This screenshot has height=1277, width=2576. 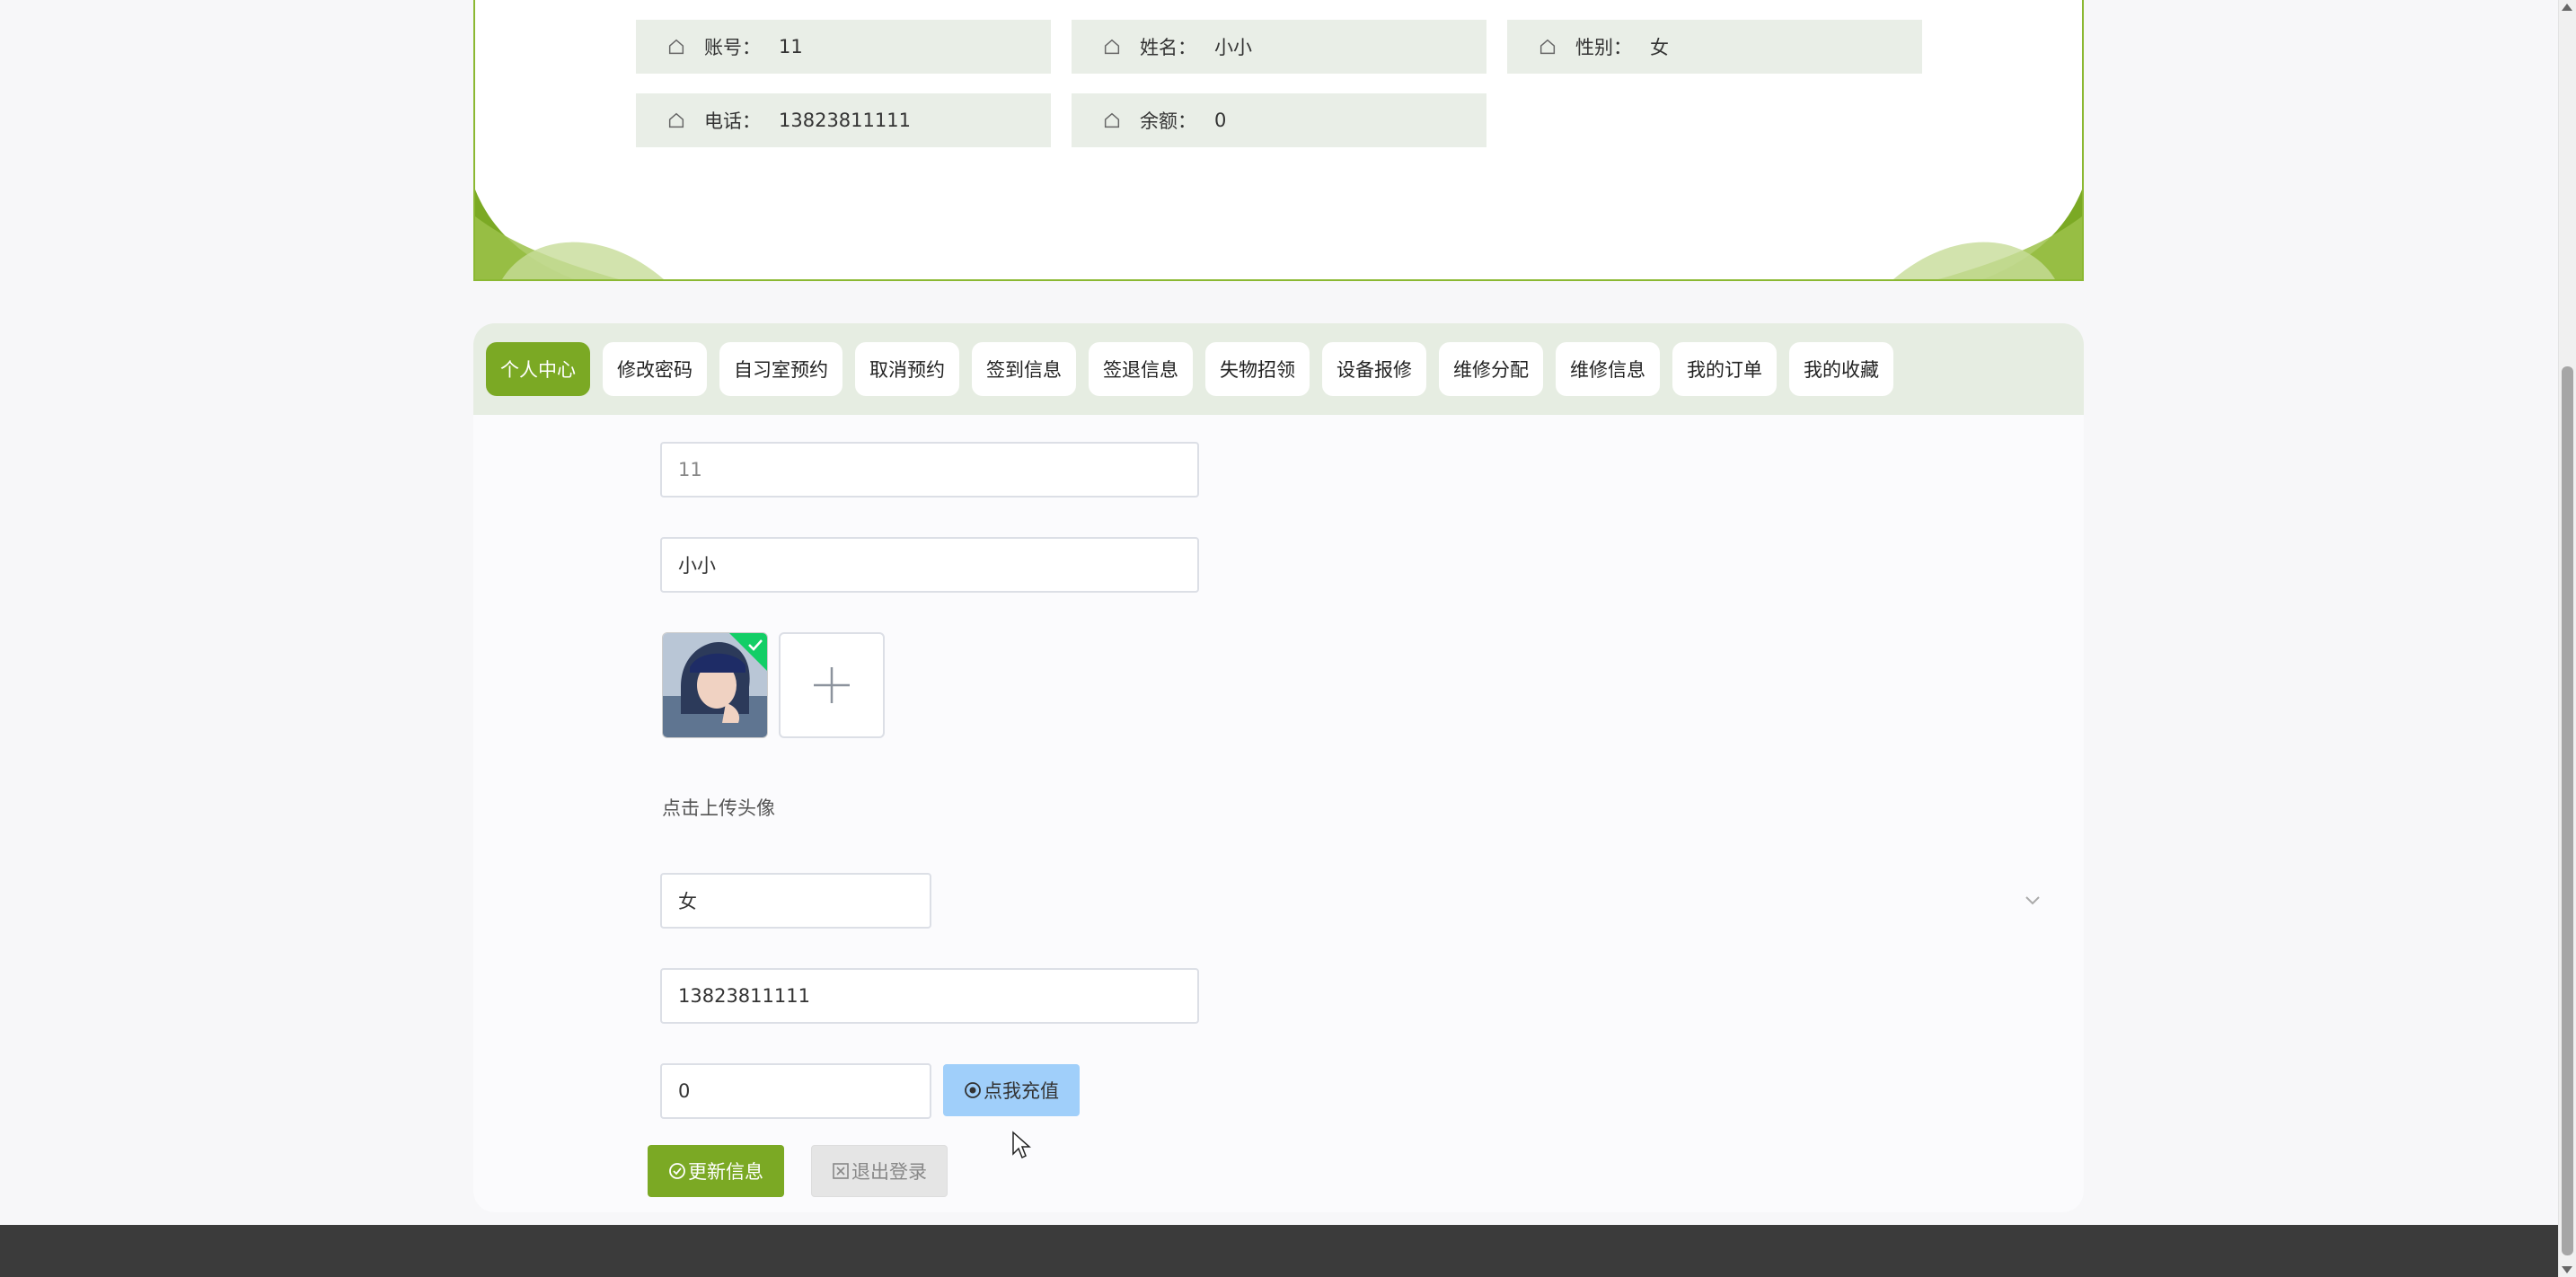 What do you see at coordinates (1987, 234) in the screenshot?
I see `leaf-decoration-right` at bounding box center [1987, 234].